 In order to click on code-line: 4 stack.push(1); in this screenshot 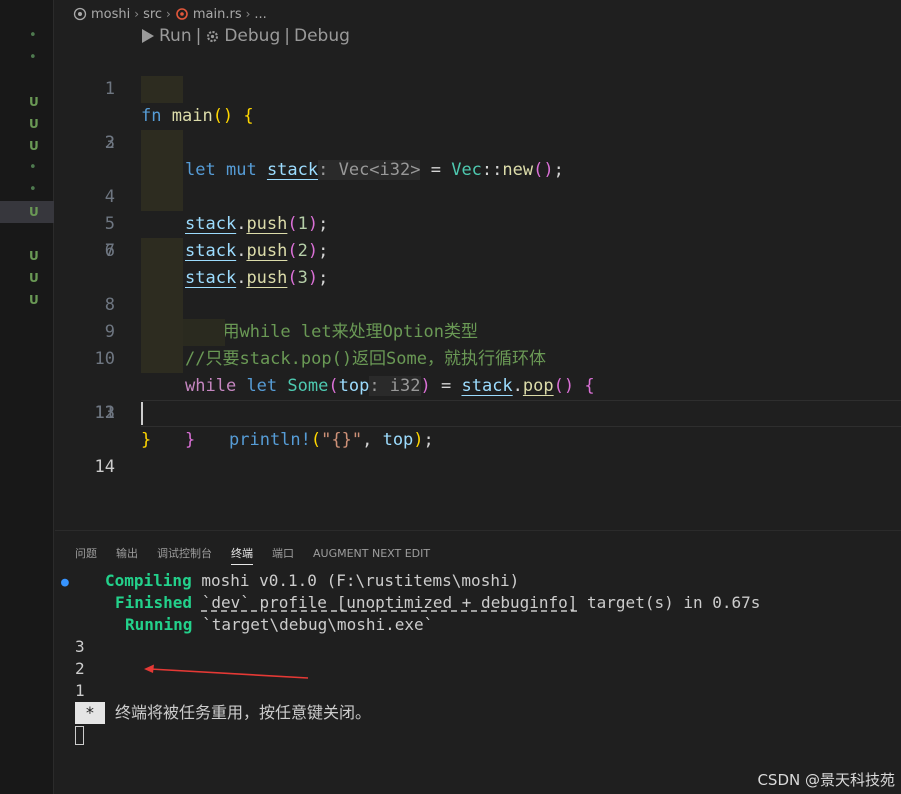, I will do `click(478, 182)`.